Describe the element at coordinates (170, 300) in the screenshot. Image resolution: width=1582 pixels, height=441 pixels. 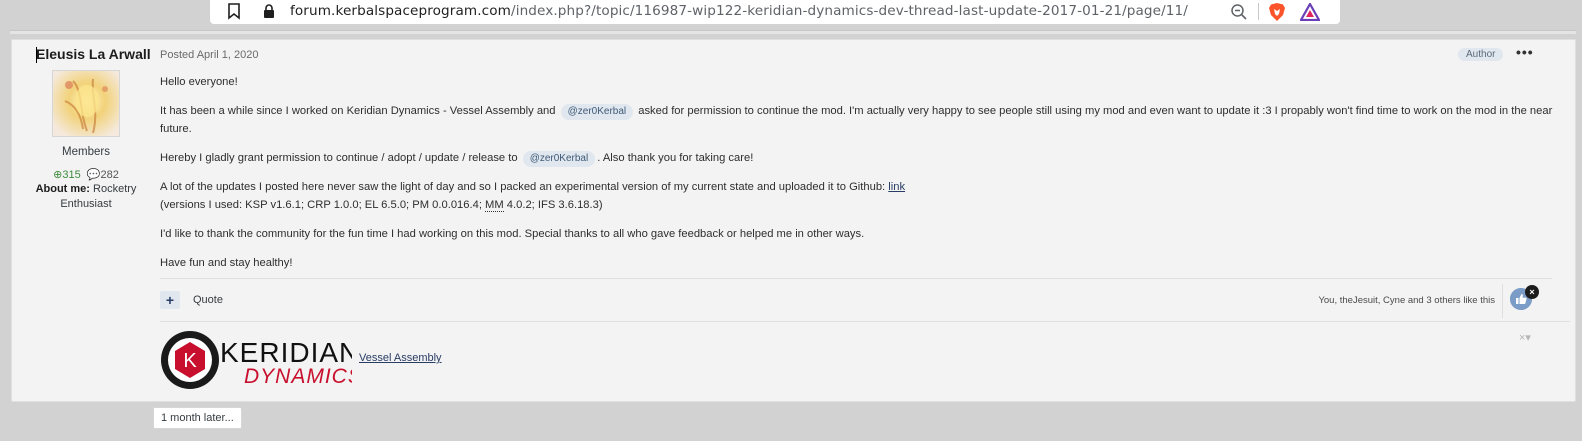
I see `multiquote-button: +` at that location.